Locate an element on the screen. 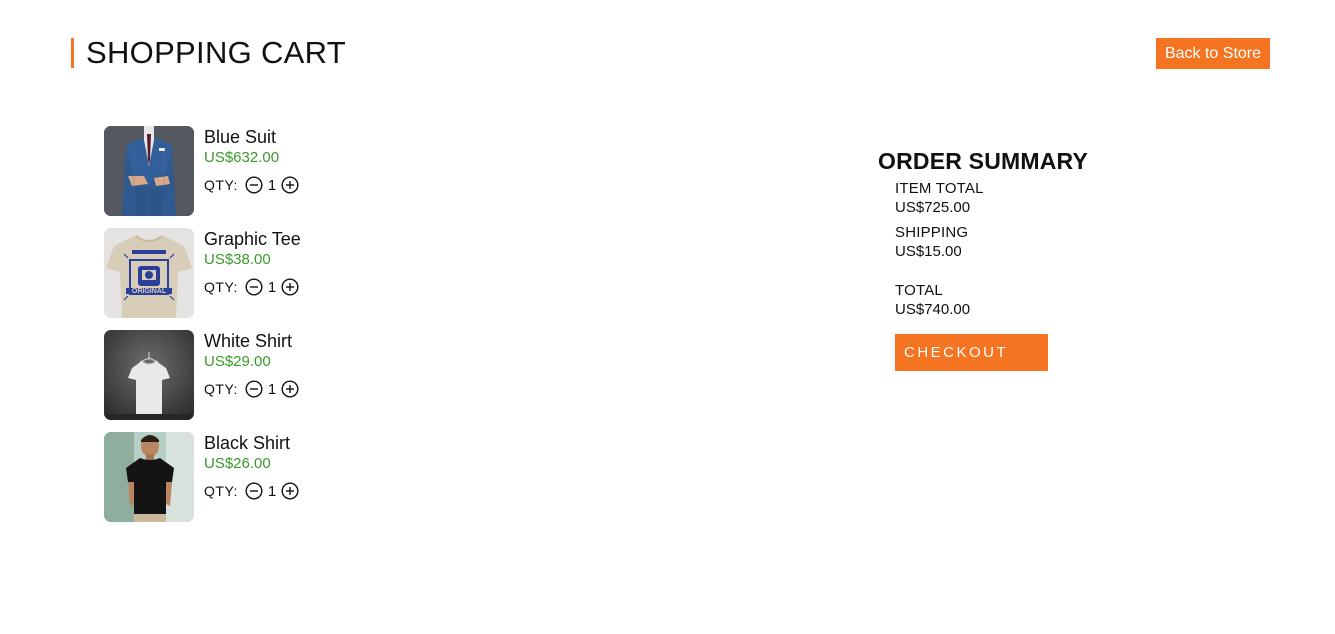 The image size is (1335, 634). item-name: Blue Suit is located at coordinates (240, 137).